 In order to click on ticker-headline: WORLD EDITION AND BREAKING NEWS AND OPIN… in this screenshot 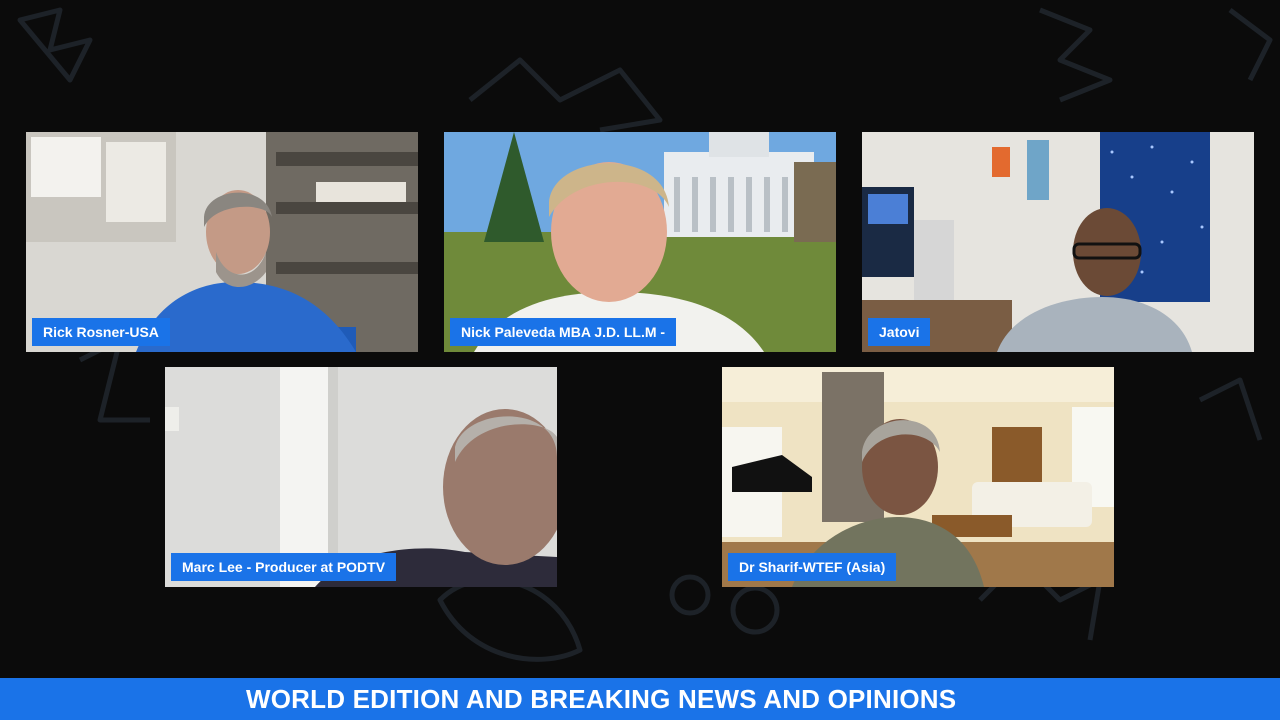, I will do `click(601, 699)`.